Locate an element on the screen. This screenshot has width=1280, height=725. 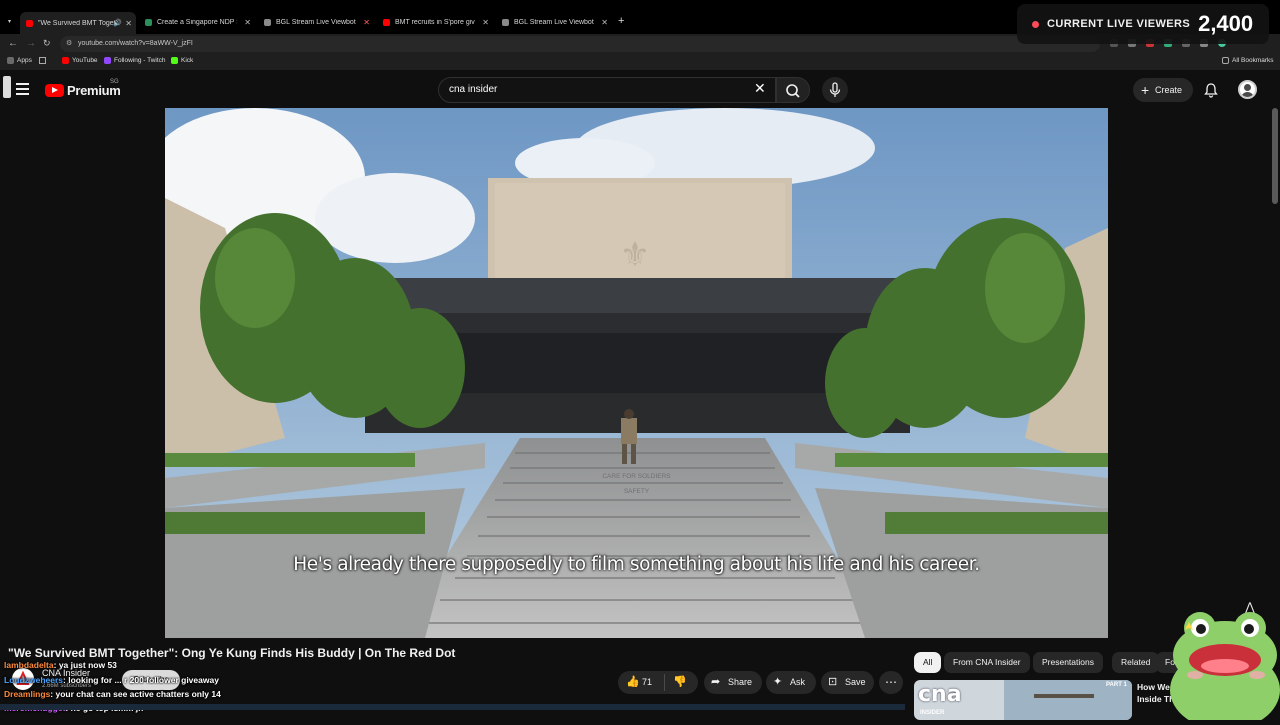
chip-related: Related is located at coordinates (1136, 662).